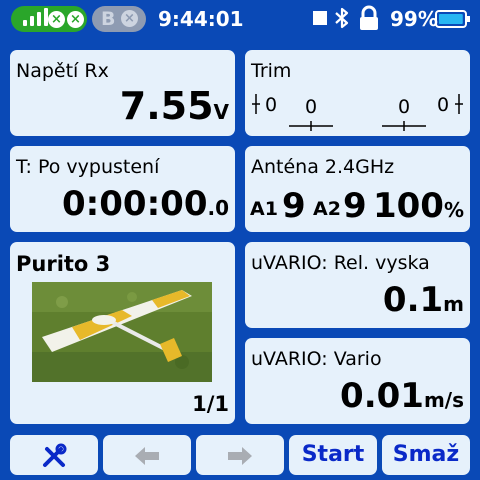  Describe the element at coordinates (357, 93) in the screenshot. I see `trim-widget: Trim 0 0 0 0` at that location.